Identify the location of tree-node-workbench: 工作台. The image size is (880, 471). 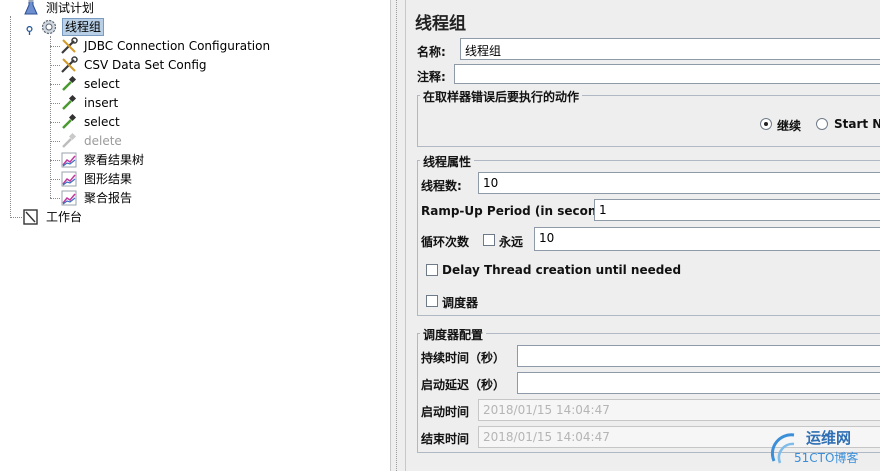
(53, 216).